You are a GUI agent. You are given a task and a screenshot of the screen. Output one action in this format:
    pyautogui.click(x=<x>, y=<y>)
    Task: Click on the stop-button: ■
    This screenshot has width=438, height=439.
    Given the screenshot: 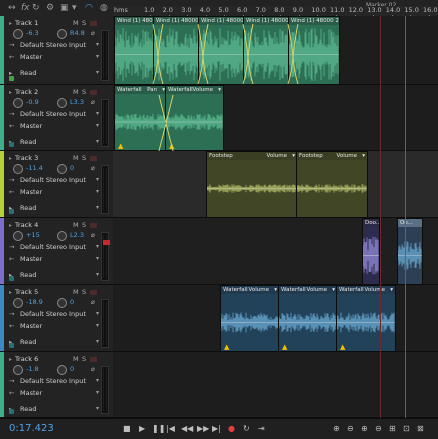 What is the action you would take?
    pyautogui.click(x=127, y=428)
    